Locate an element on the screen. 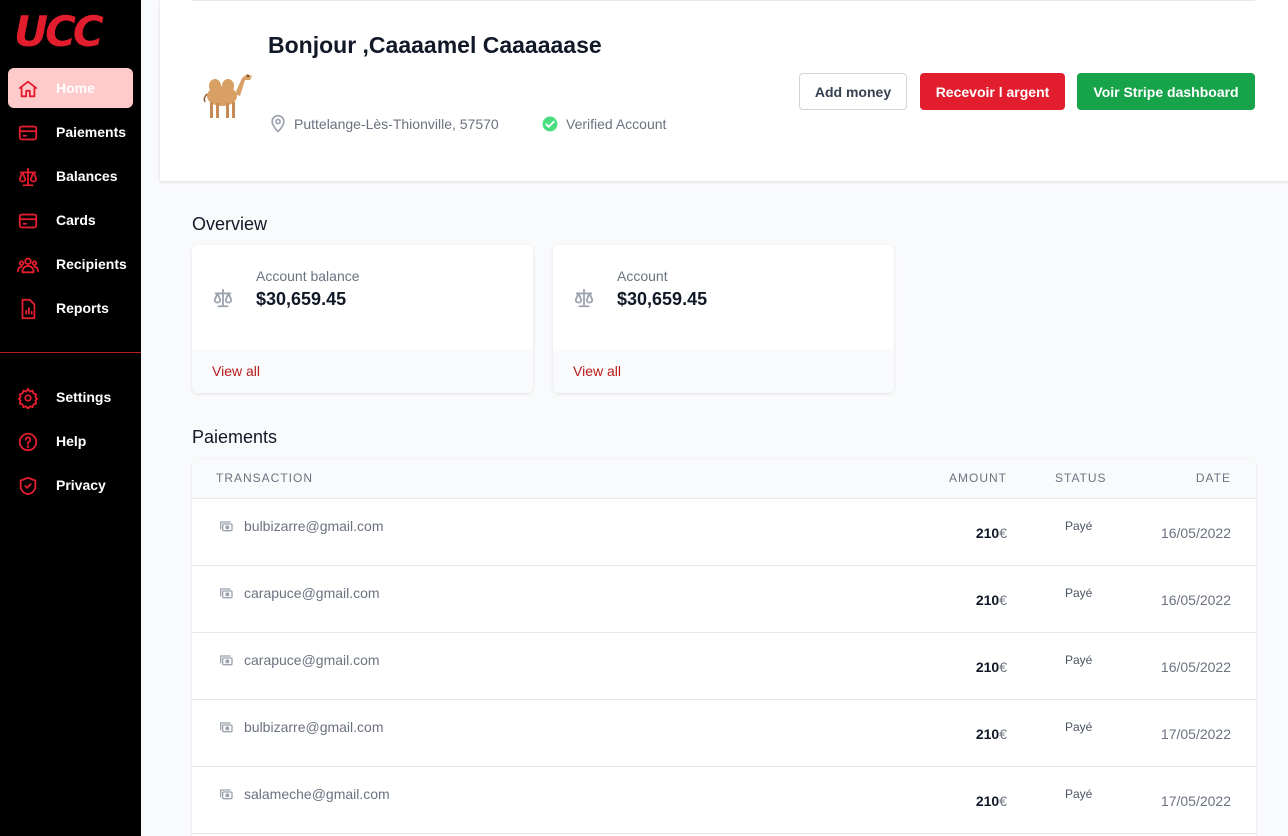 This screenshot has height=836, width=1288. sidebar-item-label: Home is located at coordinates (75, 88).